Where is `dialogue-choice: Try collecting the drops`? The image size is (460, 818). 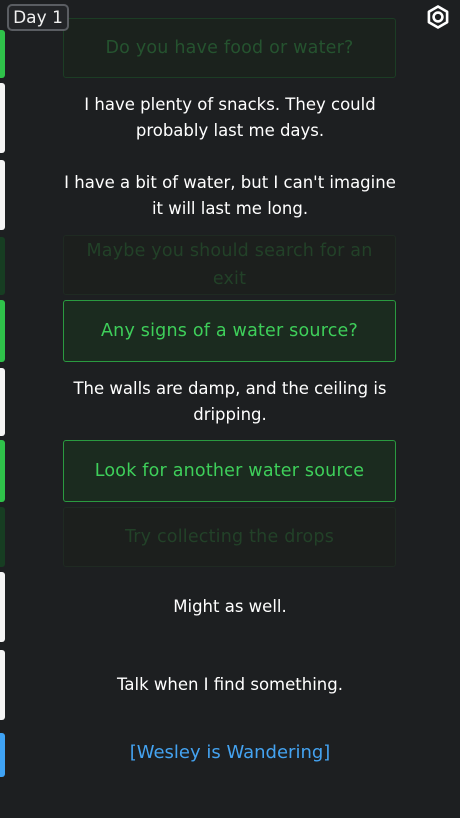 dialogue-choice: Try collecting the drops is located at coordinates (229, 537).